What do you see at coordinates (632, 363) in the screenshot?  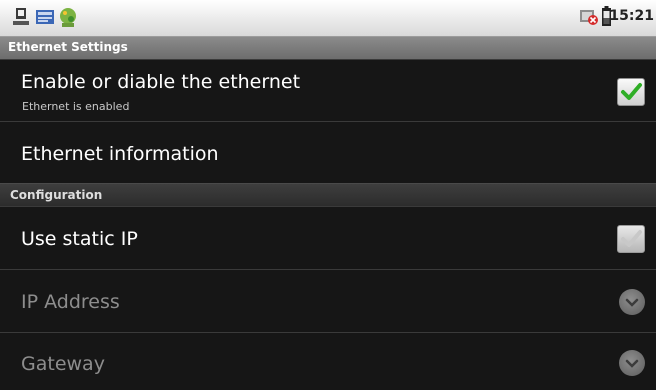 I see `gateway-dropdown-icon` at bounding box center [632, 363].